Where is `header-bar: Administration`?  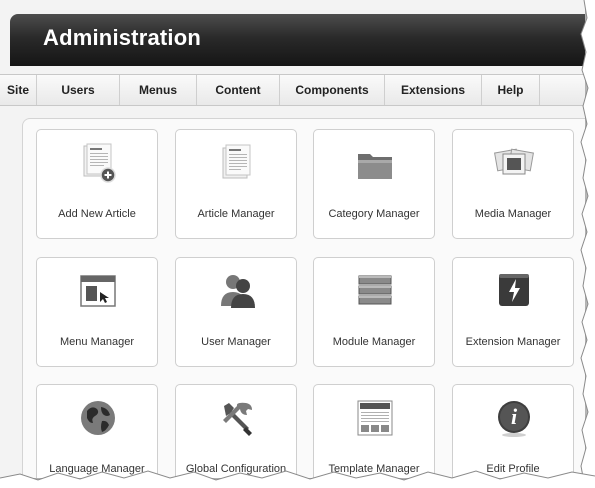 header-bar: Administration is located at coordinates (297, 40).